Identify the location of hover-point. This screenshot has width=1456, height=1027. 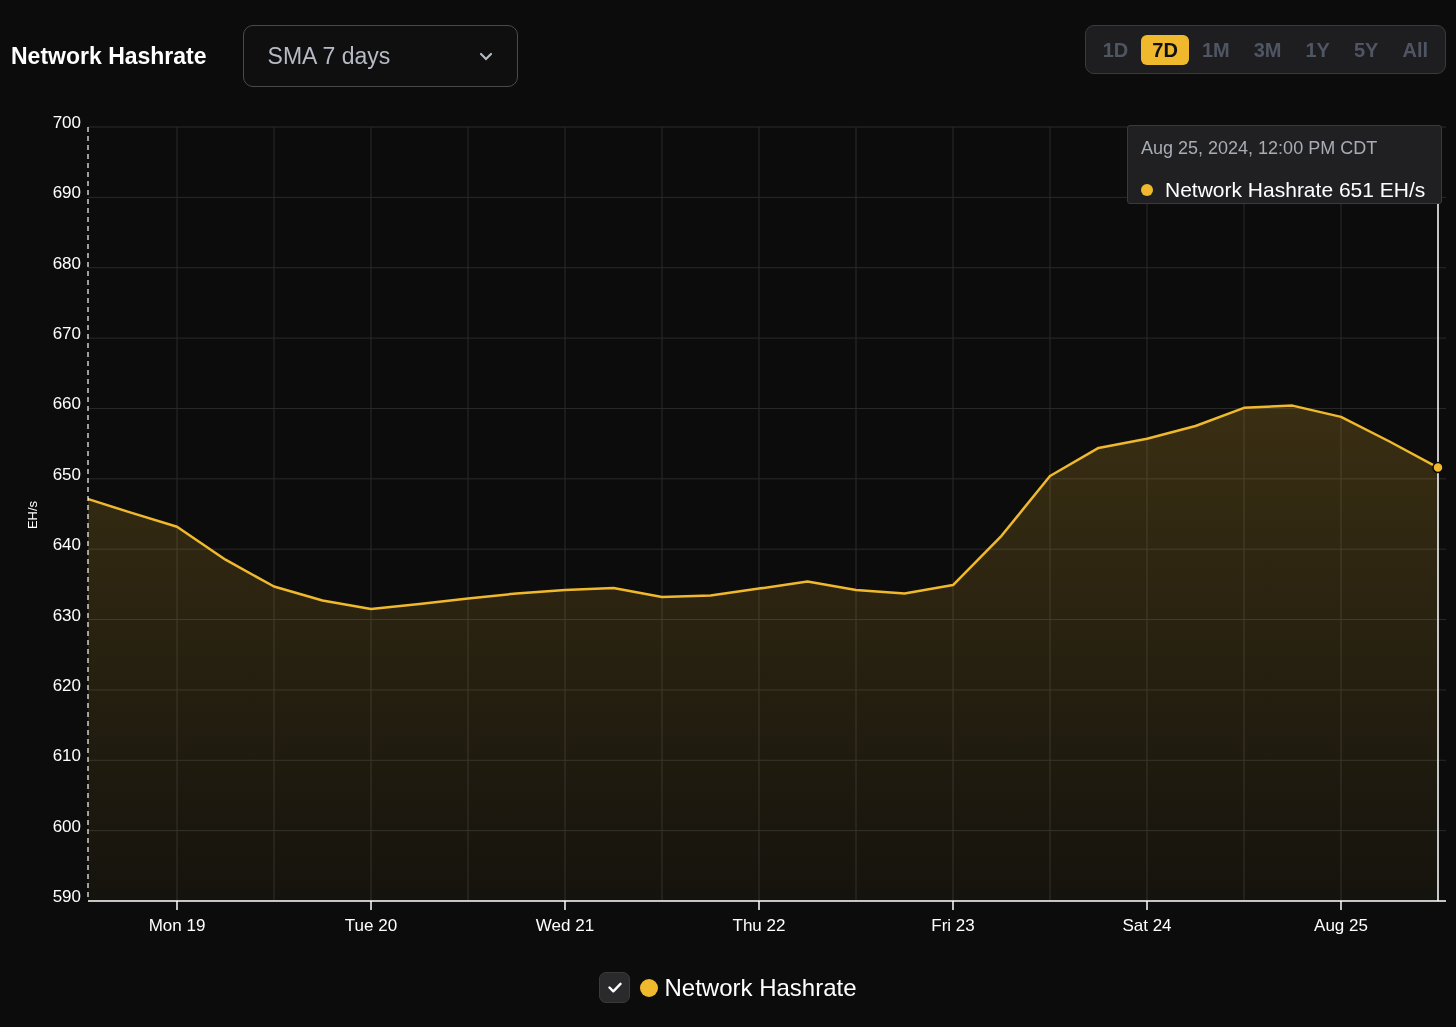
(1438, 467).